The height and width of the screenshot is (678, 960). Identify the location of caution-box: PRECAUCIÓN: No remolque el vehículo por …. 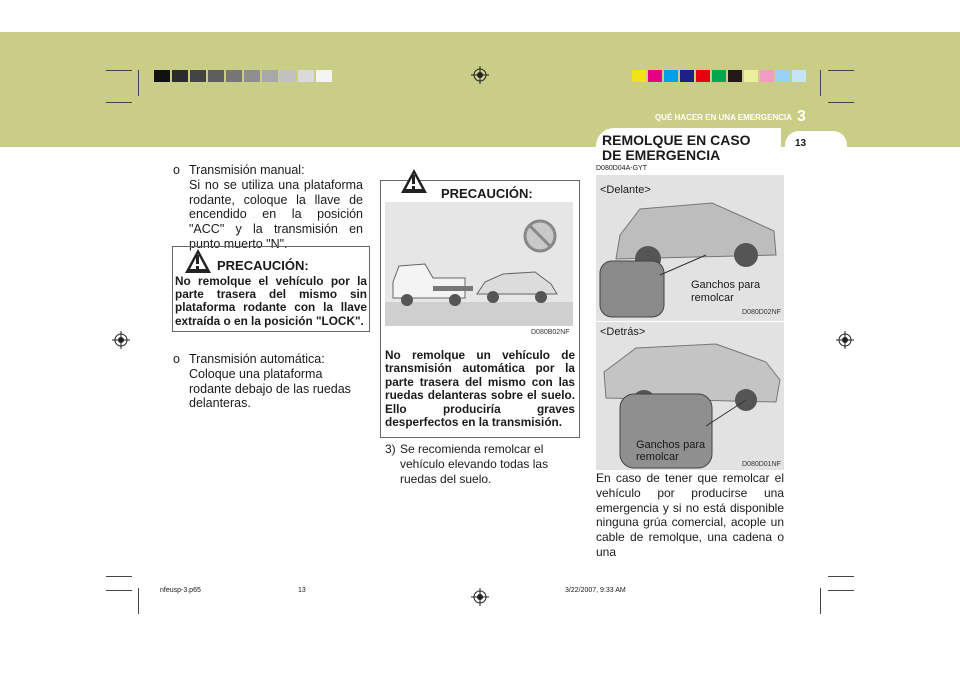
(271, 289).